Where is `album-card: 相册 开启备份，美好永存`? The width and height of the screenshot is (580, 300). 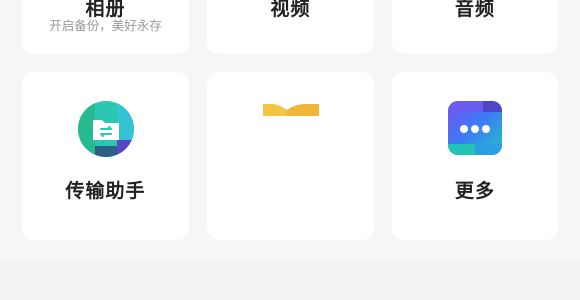 album-card: 相册 开启备份，美好永存 is located at coordinates (105, 27).